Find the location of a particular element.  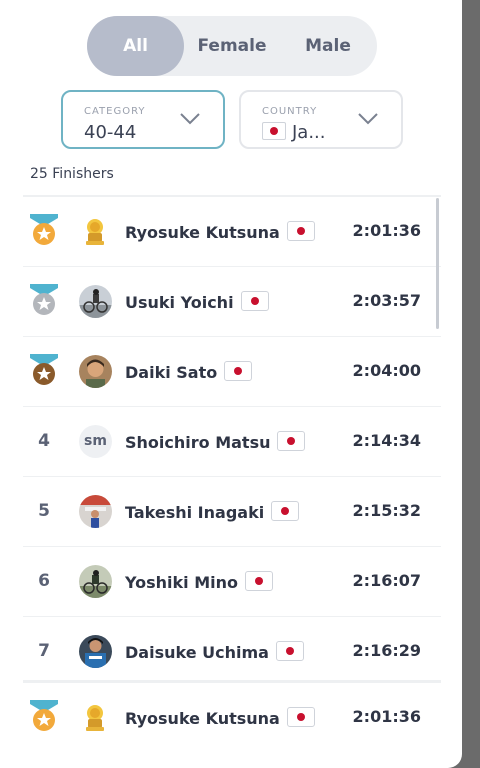

gender-segmented-control: All Female Male is located at coordinates (232, 46).